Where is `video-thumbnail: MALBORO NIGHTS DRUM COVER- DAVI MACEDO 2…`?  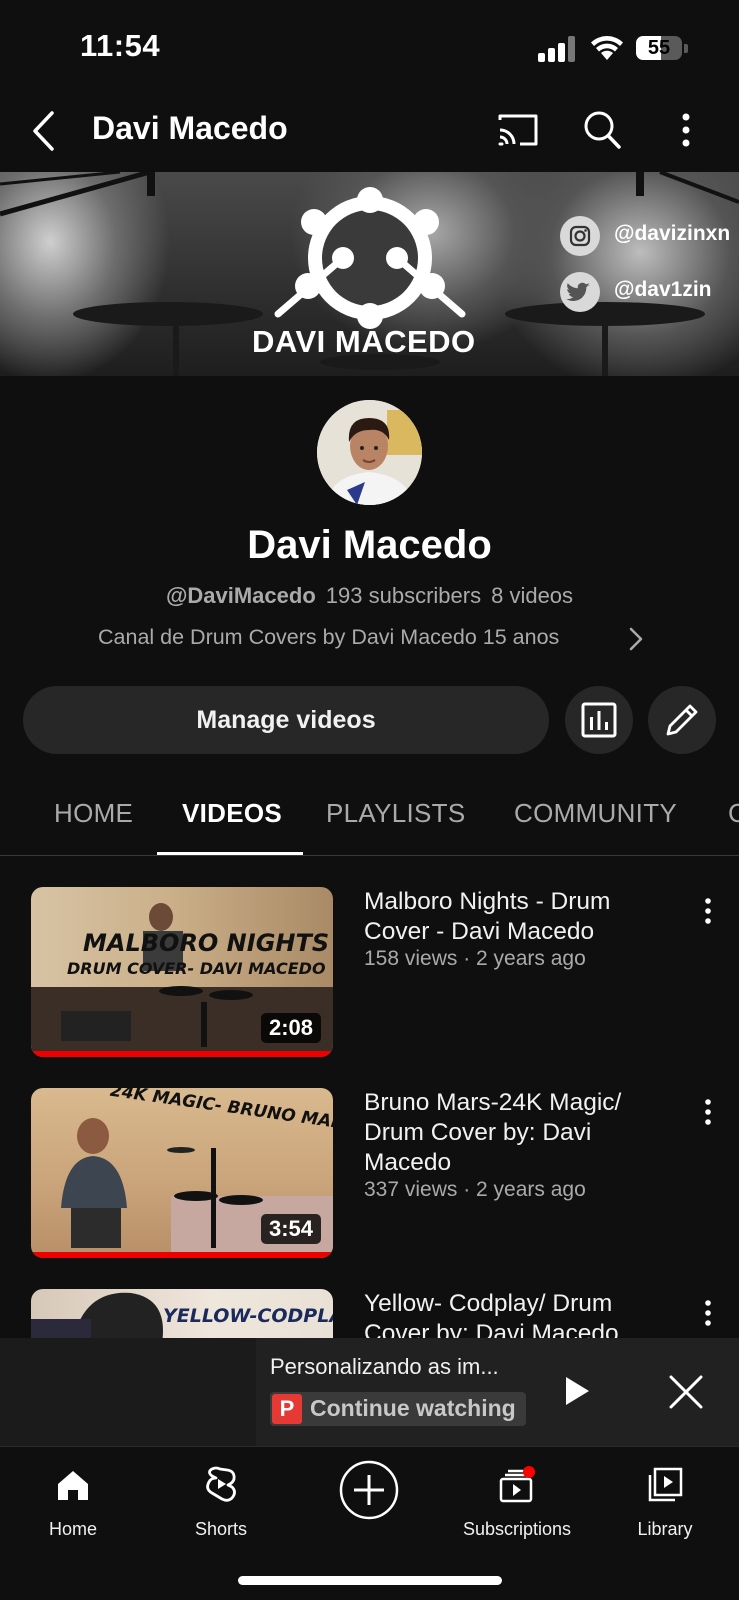
video-thumbnail: MALBORO NIGHTS DRUM COVER- DAVI MACEDO 2… is located at coordinates (182, 972).